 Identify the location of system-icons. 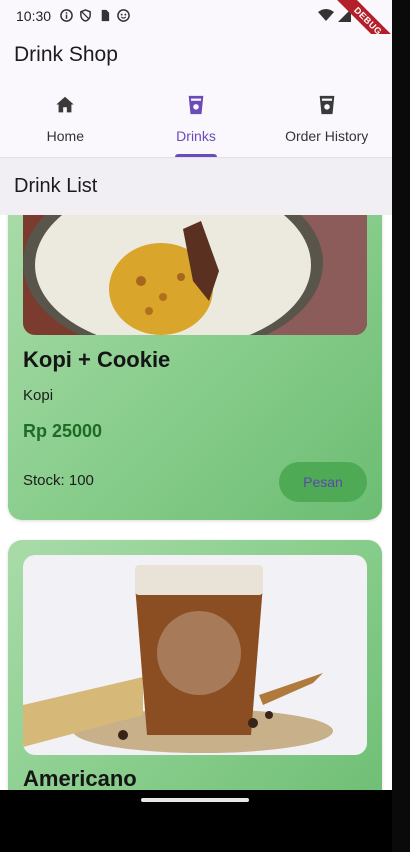
(334, 15).